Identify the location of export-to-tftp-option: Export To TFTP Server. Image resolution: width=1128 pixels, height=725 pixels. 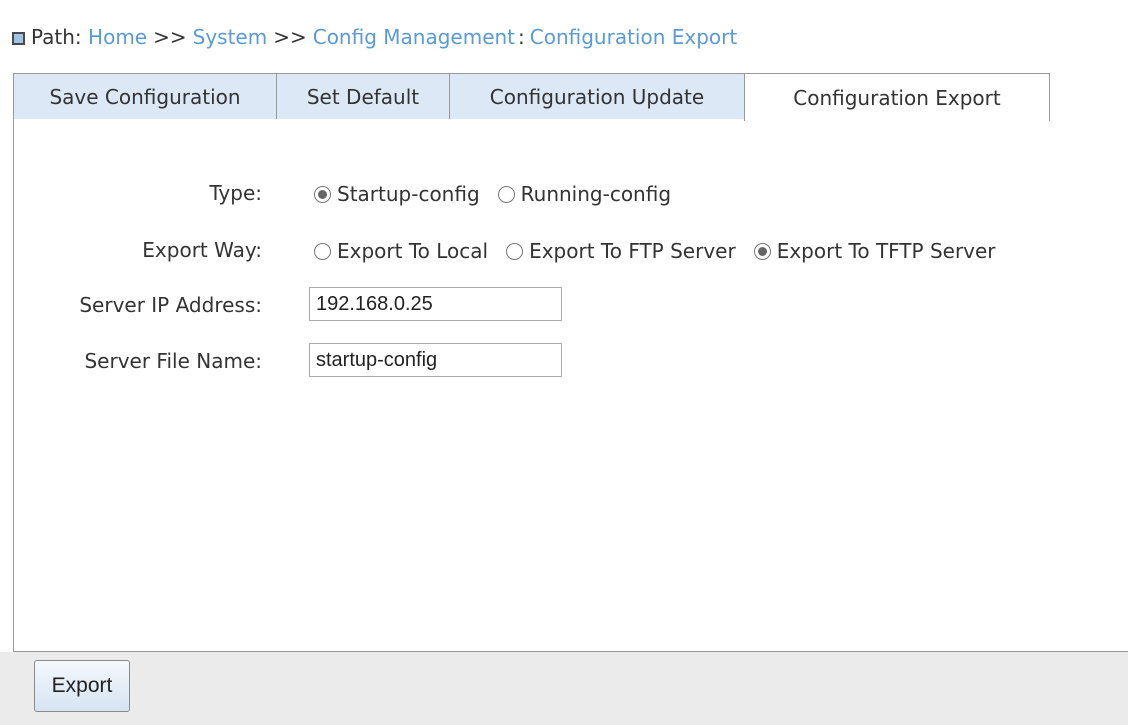
(874, 251).